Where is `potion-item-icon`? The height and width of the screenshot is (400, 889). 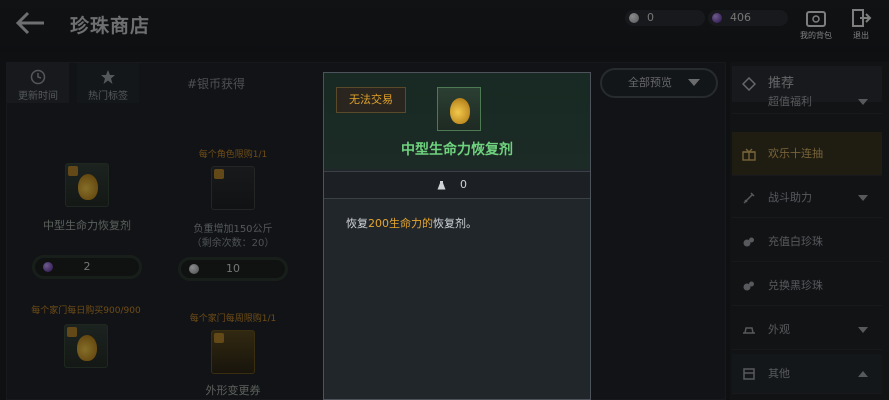 potion-item-icon is located at coordinates (459, 109).